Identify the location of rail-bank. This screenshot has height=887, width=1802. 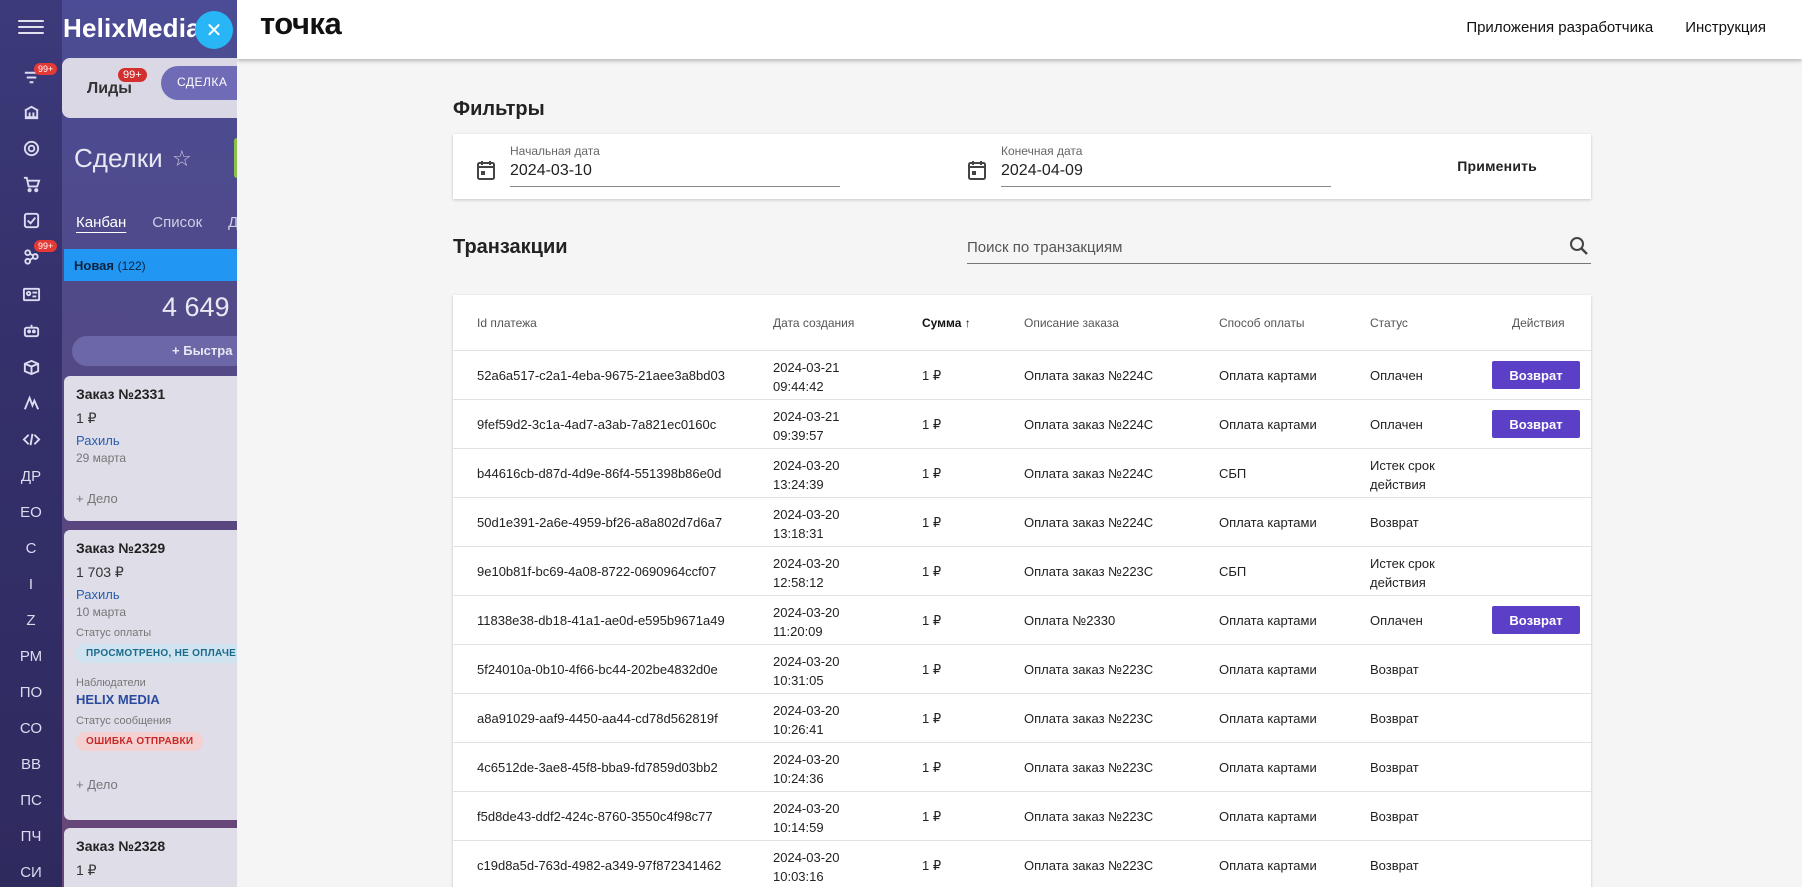
(31, 112).